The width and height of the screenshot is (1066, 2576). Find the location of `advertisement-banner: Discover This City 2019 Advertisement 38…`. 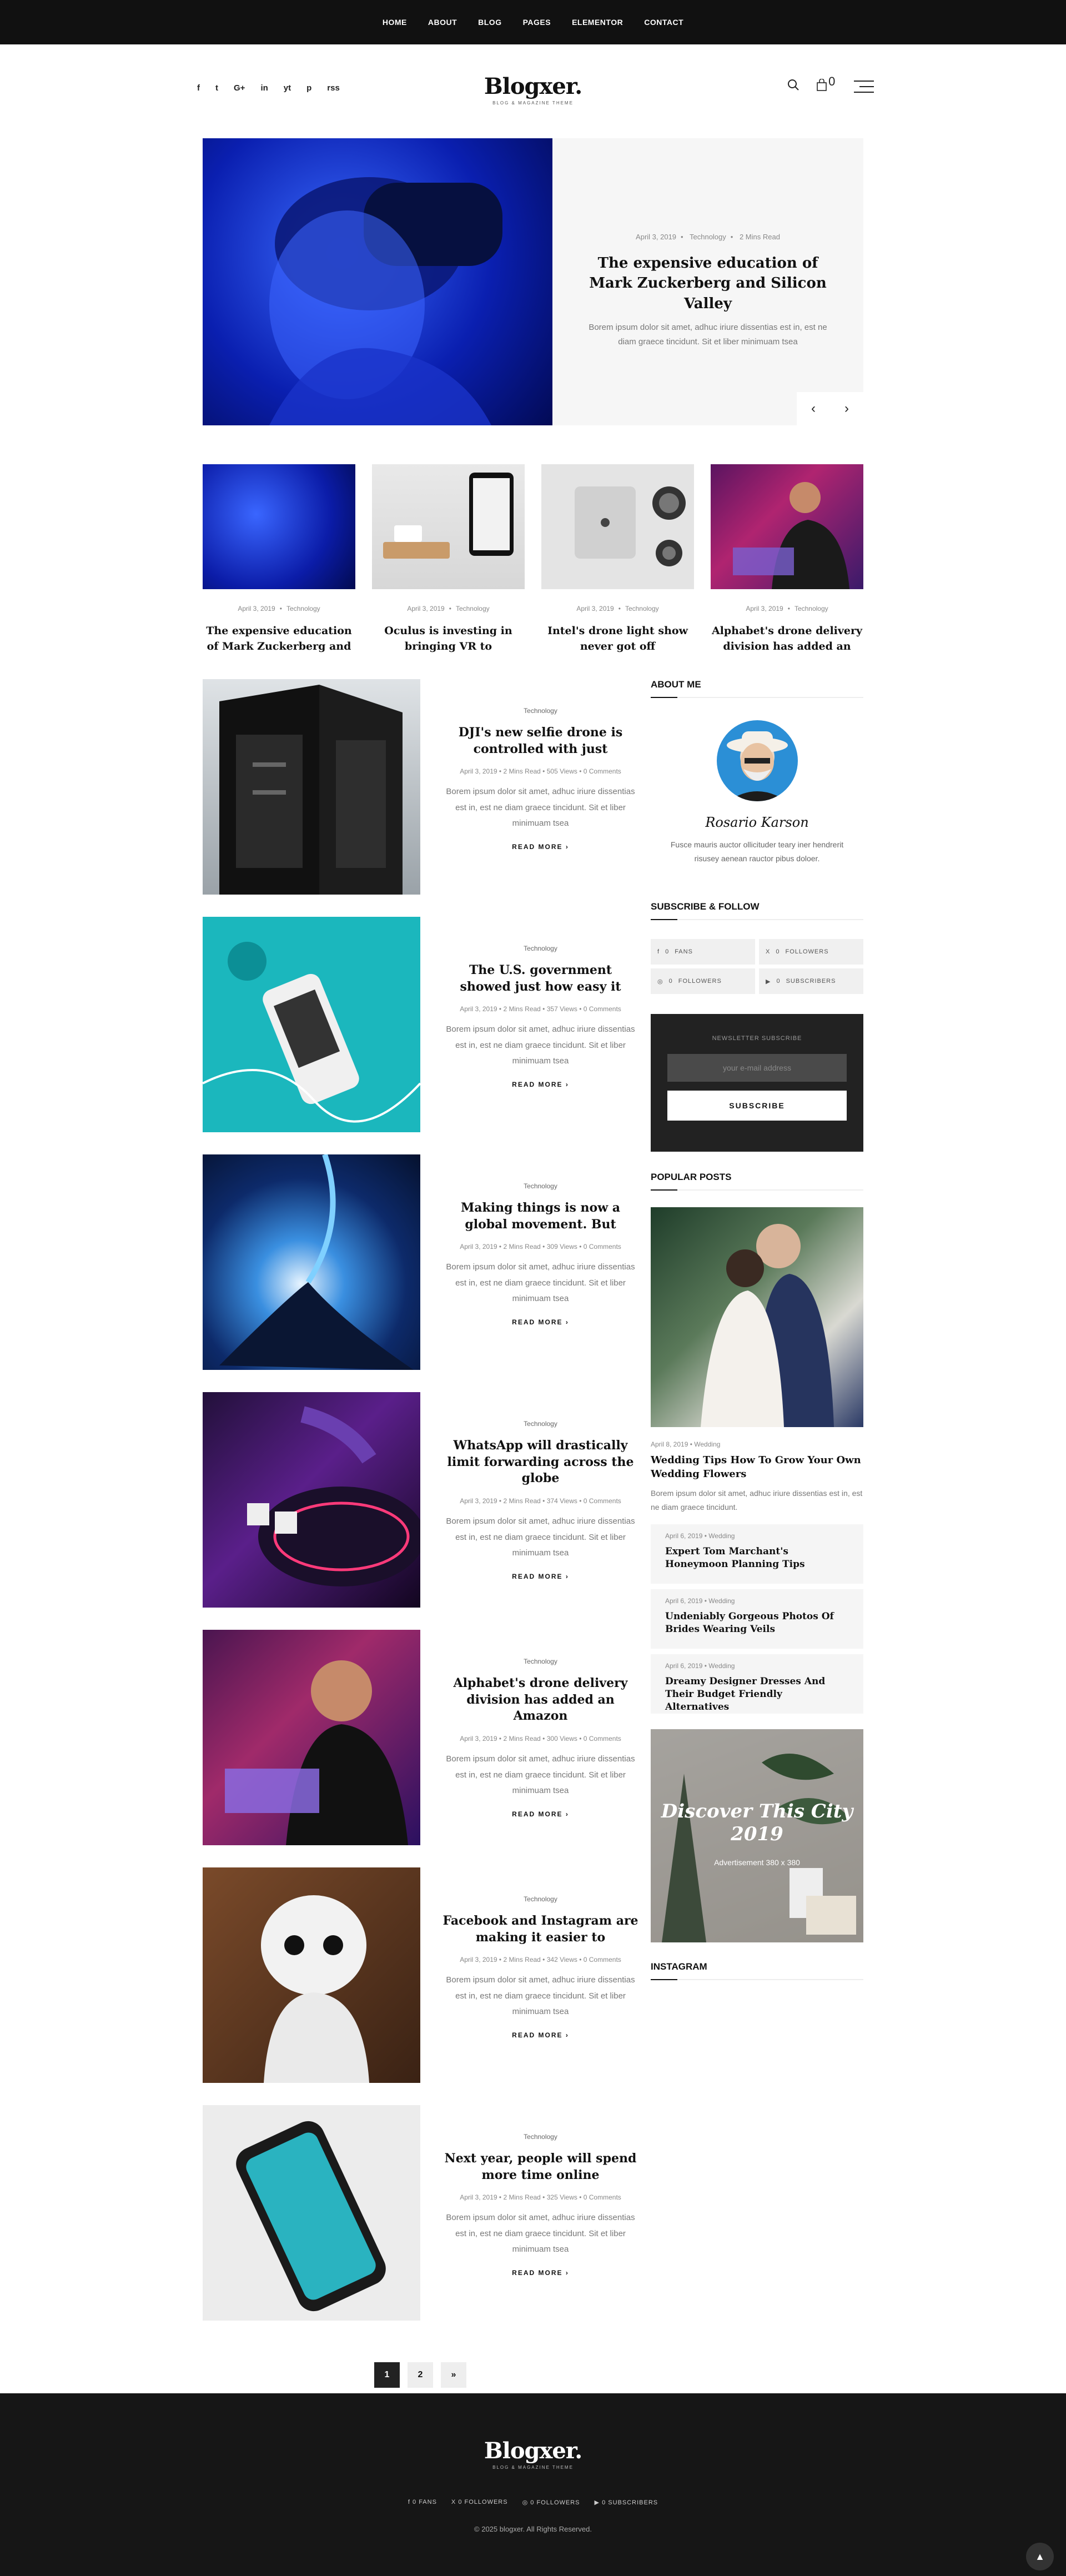

advertisement-banner: Discover This City 2019 Advertisement 38… is located at coordinates (757, 1836).